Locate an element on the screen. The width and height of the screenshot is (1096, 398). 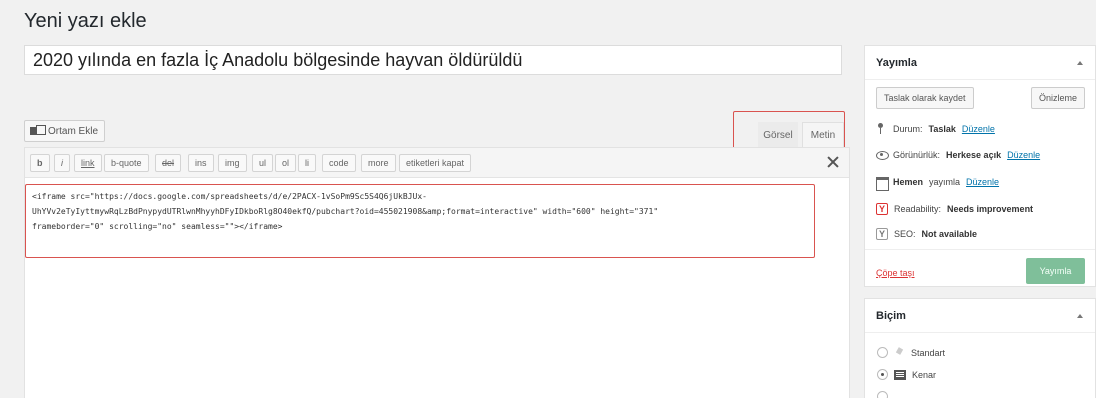
schedule-value: Hemen is located at coordinates (908, 181).